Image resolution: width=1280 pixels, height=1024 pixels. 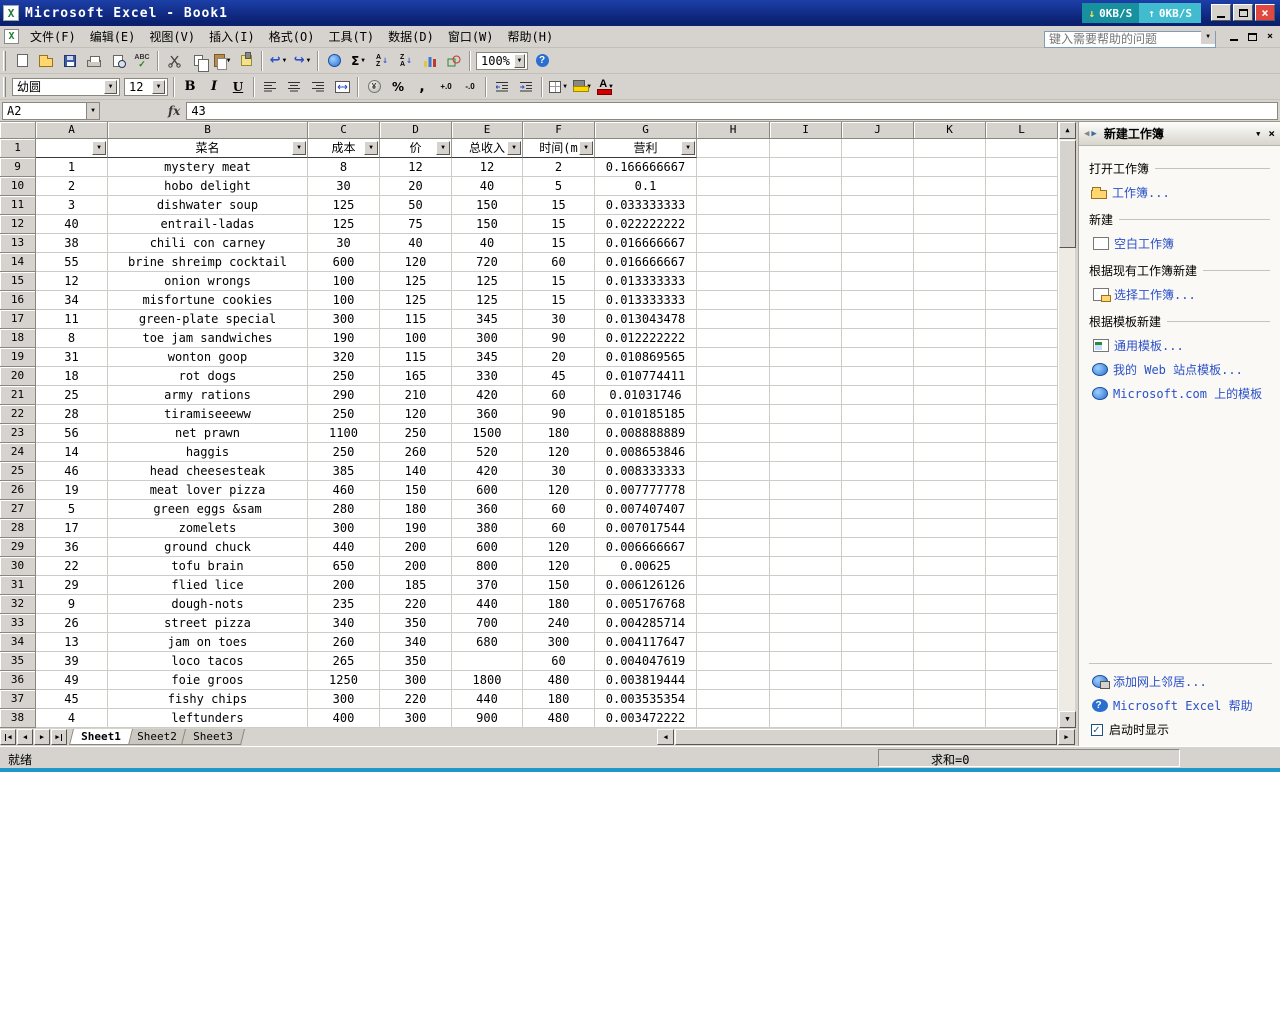 What do you see at coordinates (558, 87) in the screenshot?
I see `borders-button: ▼` at bounding box center [558, 87].